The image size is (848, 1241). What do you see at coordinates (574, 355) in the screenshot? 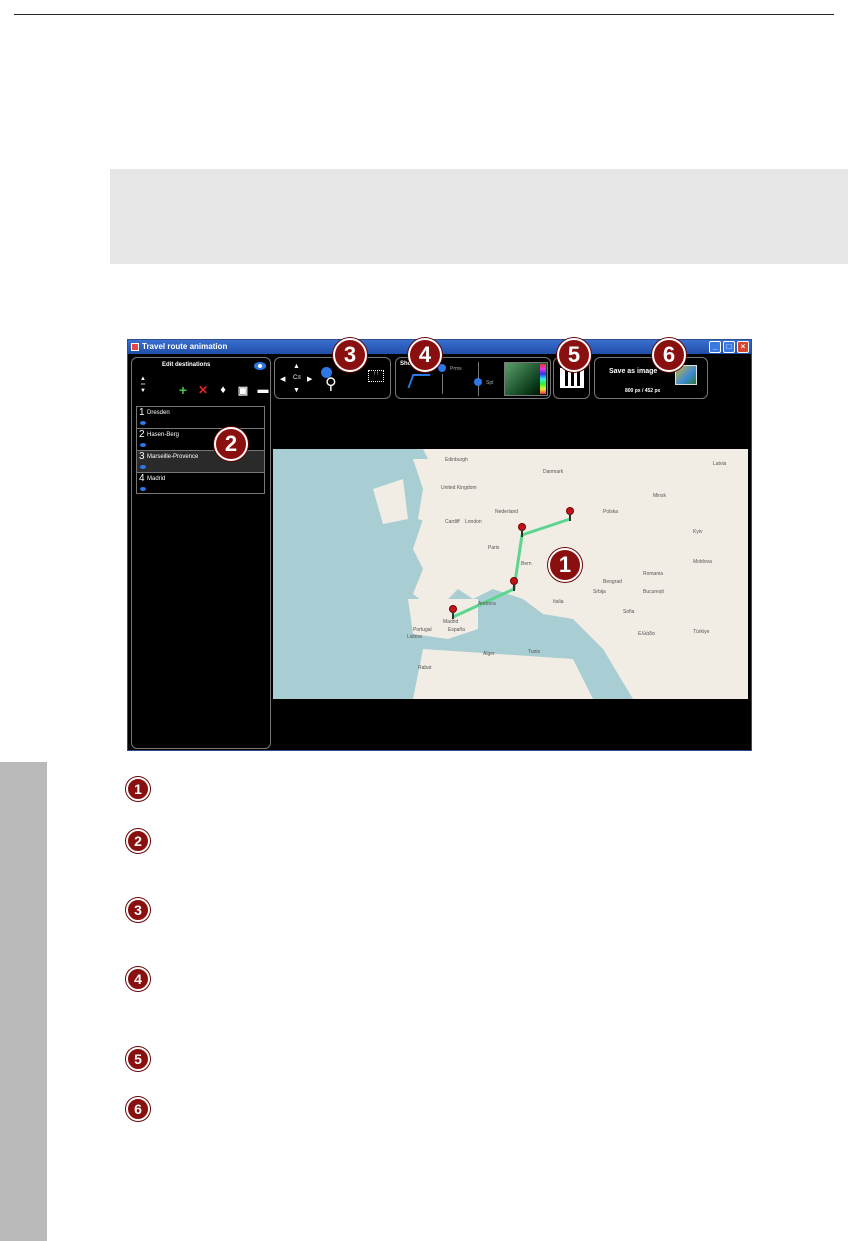
I see `callout-badge: 5` at bounding box center [574, 355].